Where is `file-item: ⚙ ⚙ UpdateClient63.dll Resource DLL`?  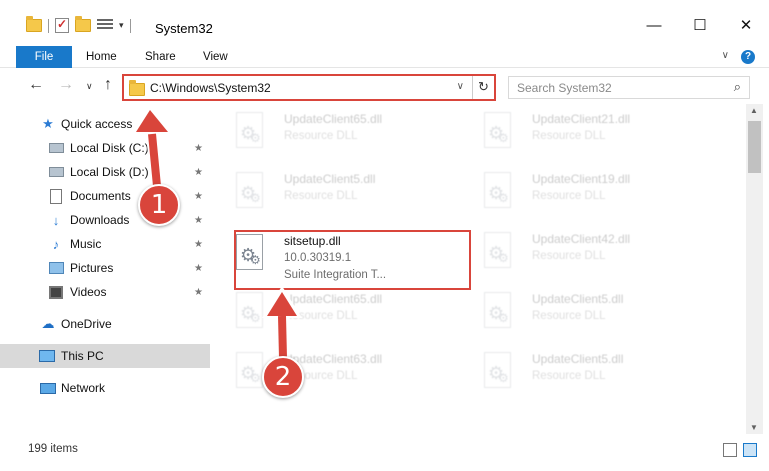 file-item: ⚙ ⚙ UpdateClient63.dll Resource DLL is located at coordinates (330, 374).